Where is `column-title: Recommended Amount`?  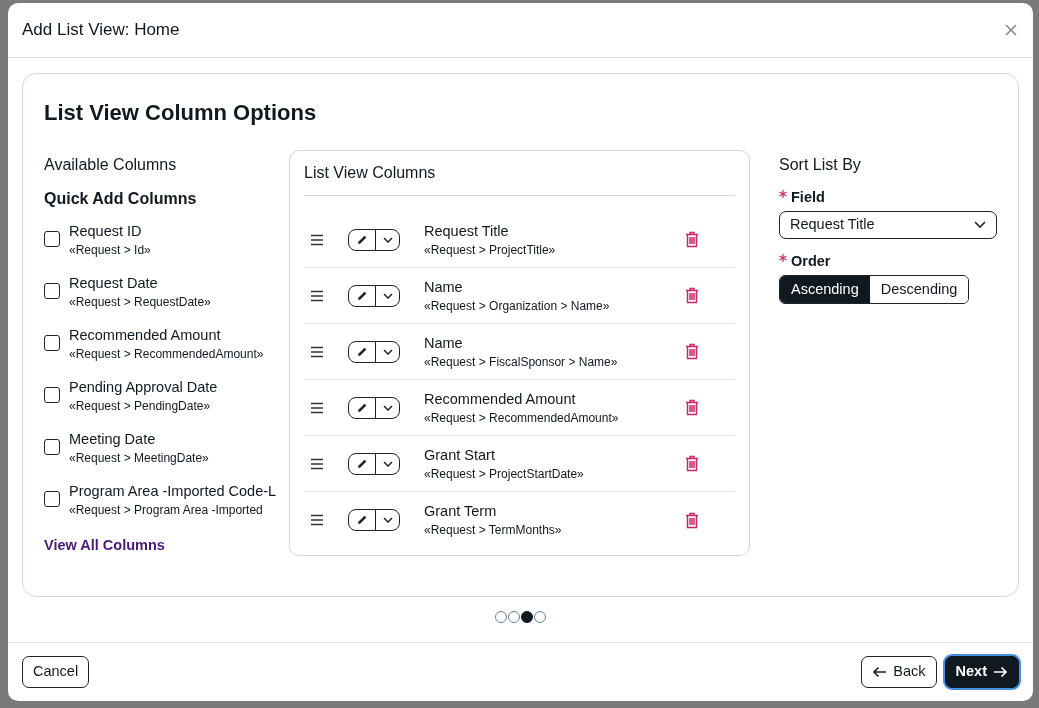 column-title: Recommended Amount is located at coordinates (500, 399).